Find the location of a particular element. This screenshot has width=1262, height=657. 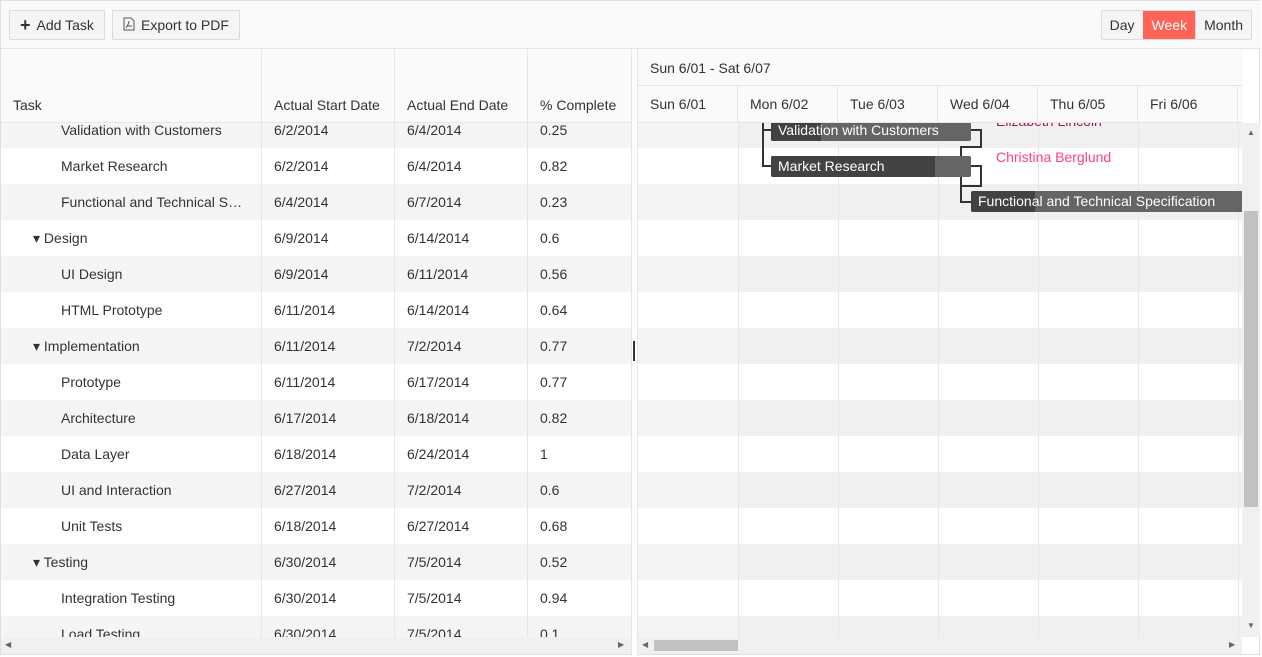

view-month-button: Month is located at coordinates (1223, 25).